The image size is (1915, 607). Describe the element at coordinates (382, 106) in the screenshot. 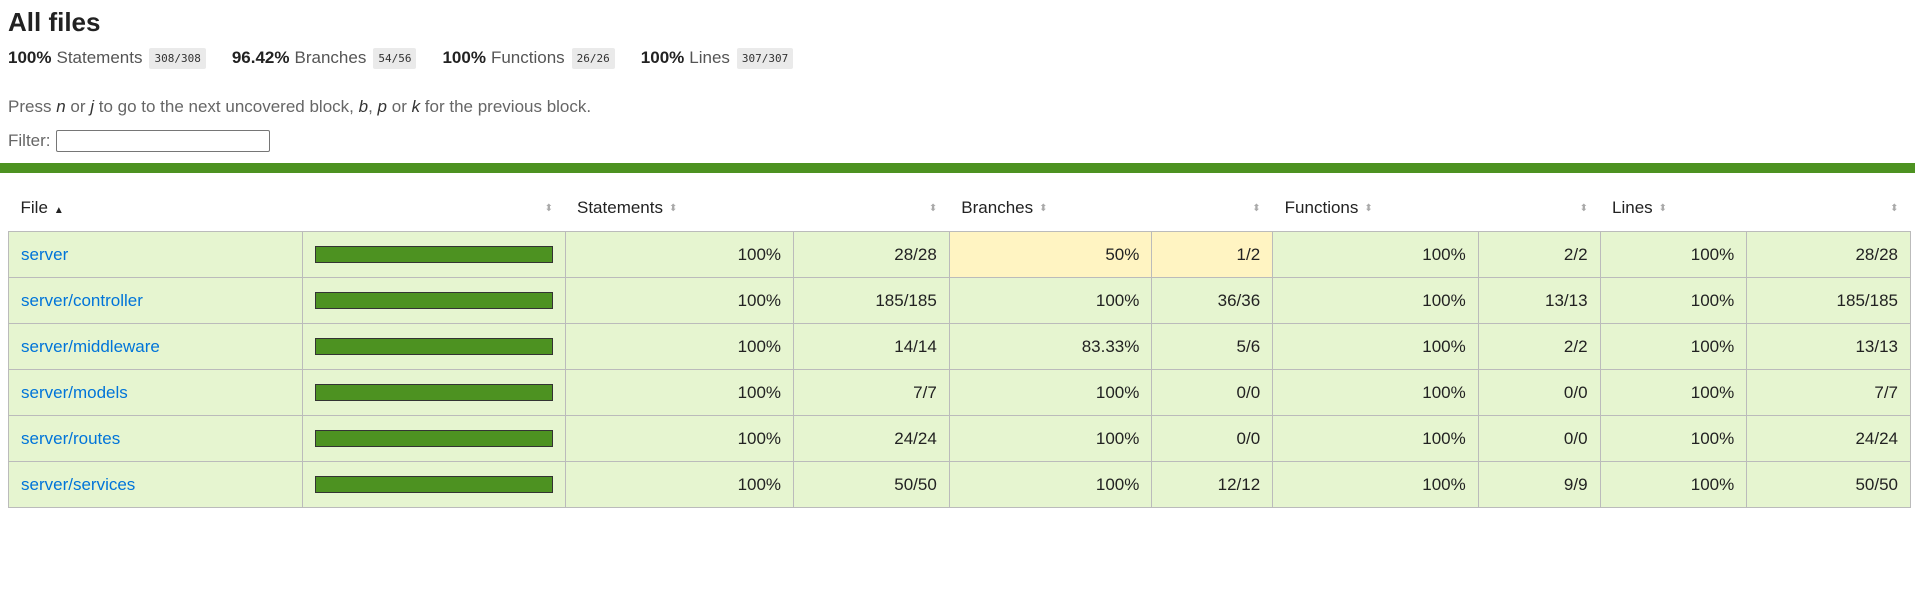

I see `hint-key: p` at that location.